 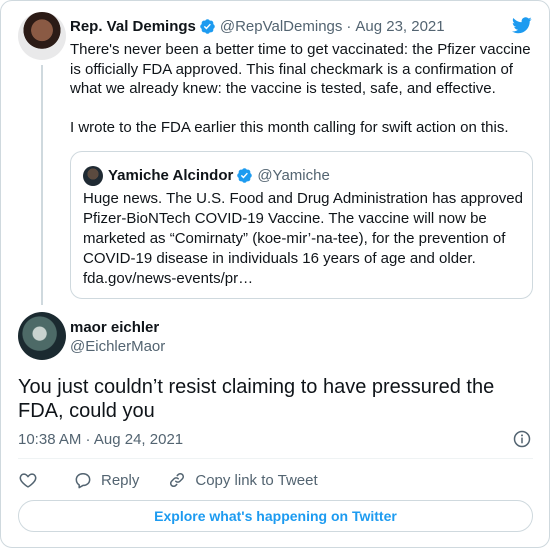 I want to click on avatar-yamiche-alcindor, so click(x=93, y=176).